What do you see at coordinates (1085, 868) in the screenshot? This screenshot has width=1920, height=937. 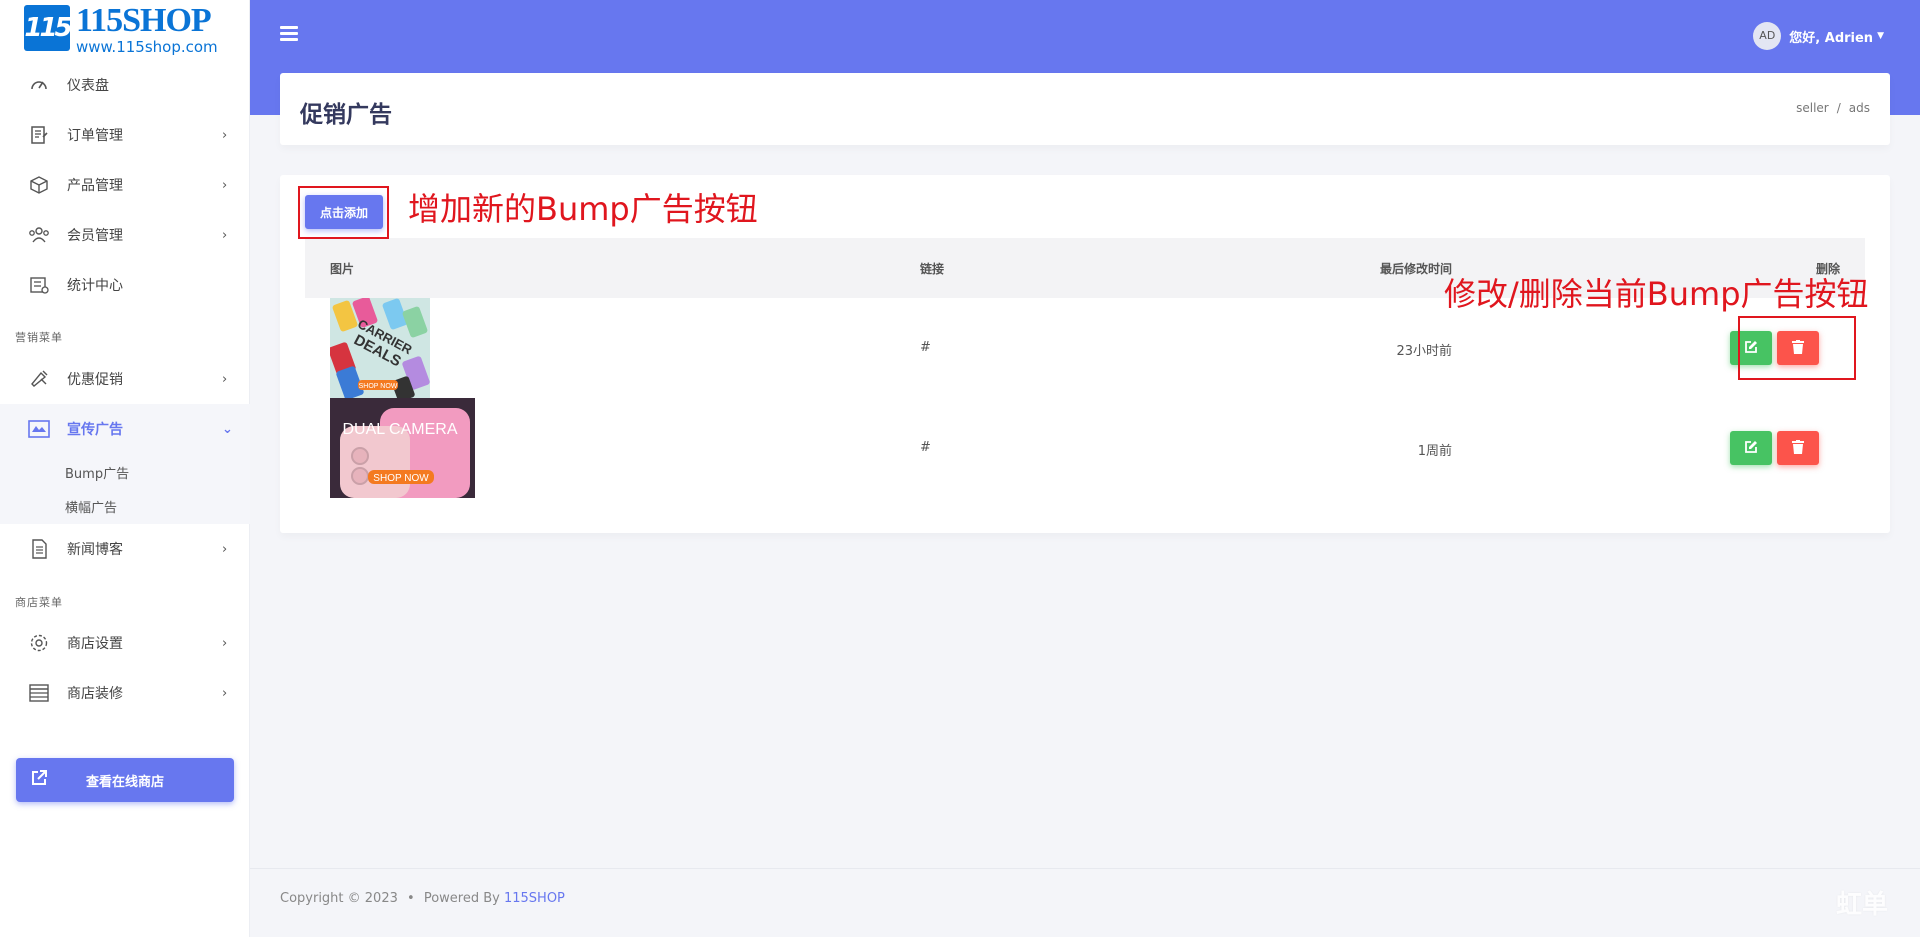 I see `footer-divider` at bounding box center [1085, 868].